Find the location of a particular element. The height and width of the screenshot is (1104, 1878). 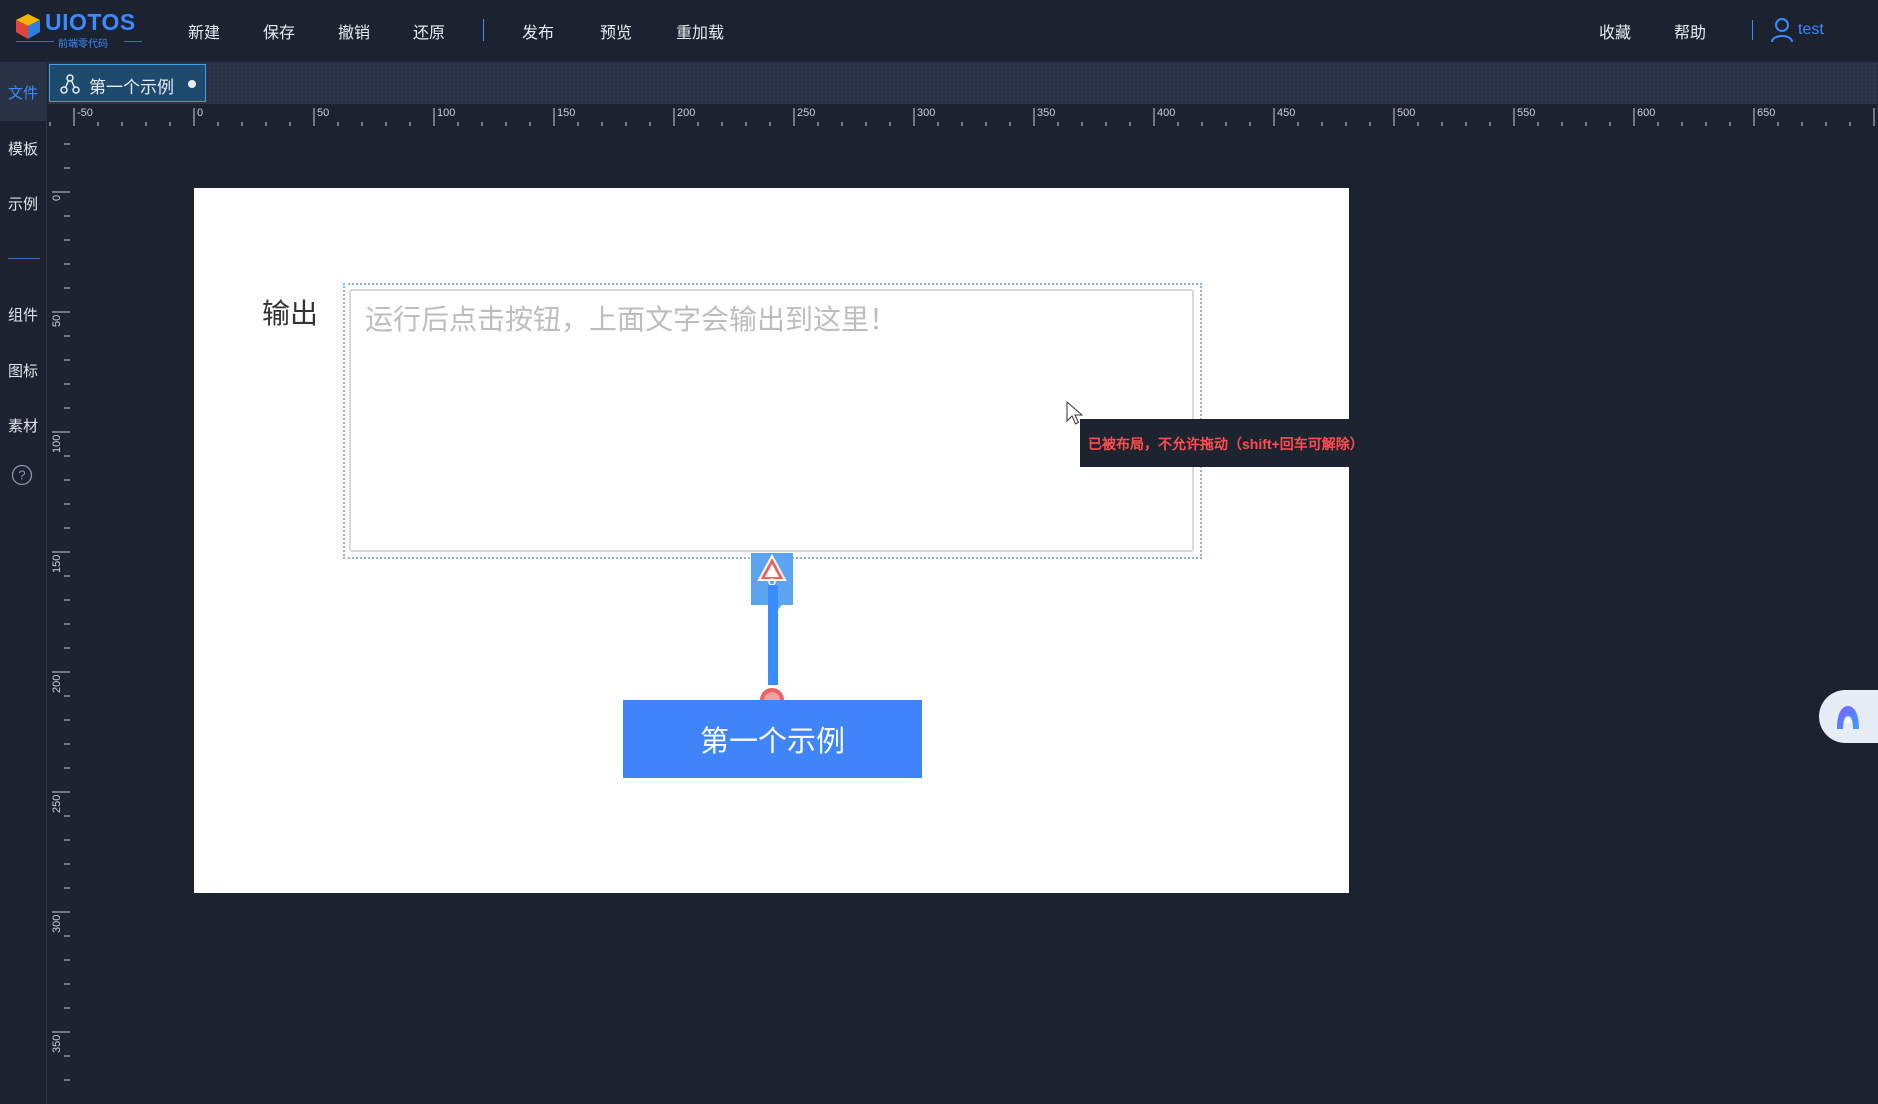

output-label: 输出 is located at coordinates (290, 313).